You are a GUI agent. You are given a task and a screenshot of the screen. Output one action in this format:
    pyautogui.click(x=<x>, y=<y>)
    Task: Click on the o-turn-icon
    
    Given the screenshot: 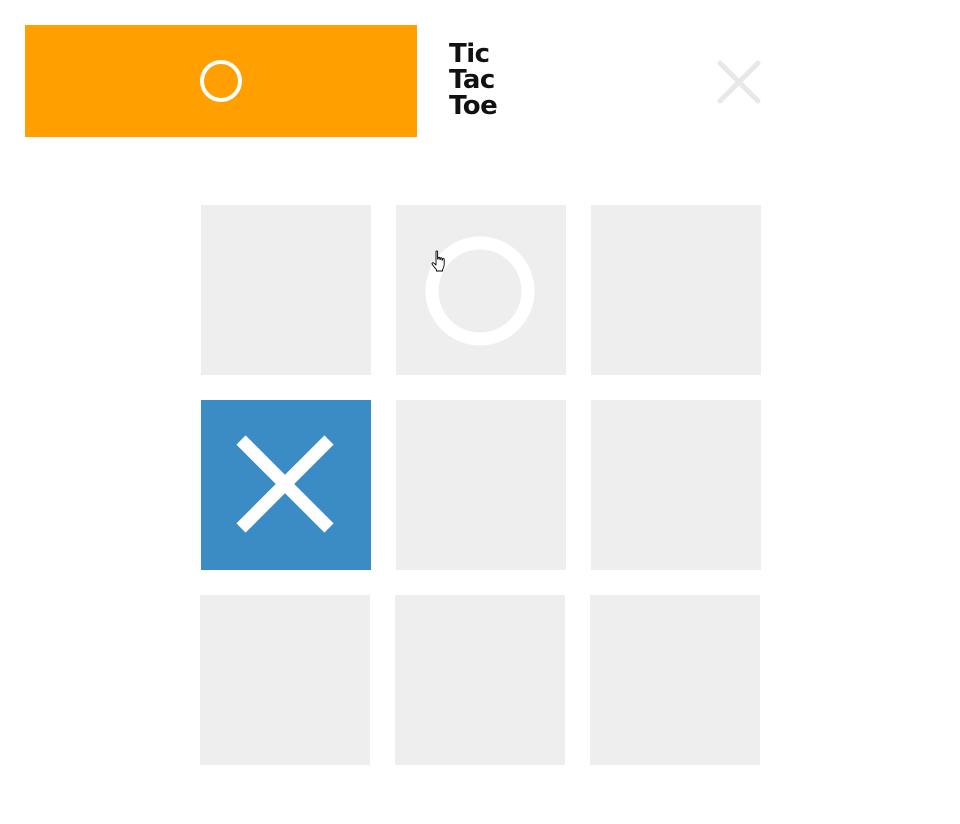 What is the action you would take?
    pyautogui.click(x=221, y=81)
    